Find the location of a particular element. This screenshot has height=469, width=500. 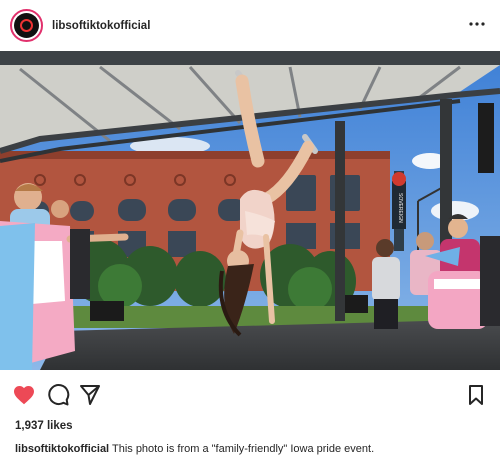

share-button is located at coordinates (90, 395).